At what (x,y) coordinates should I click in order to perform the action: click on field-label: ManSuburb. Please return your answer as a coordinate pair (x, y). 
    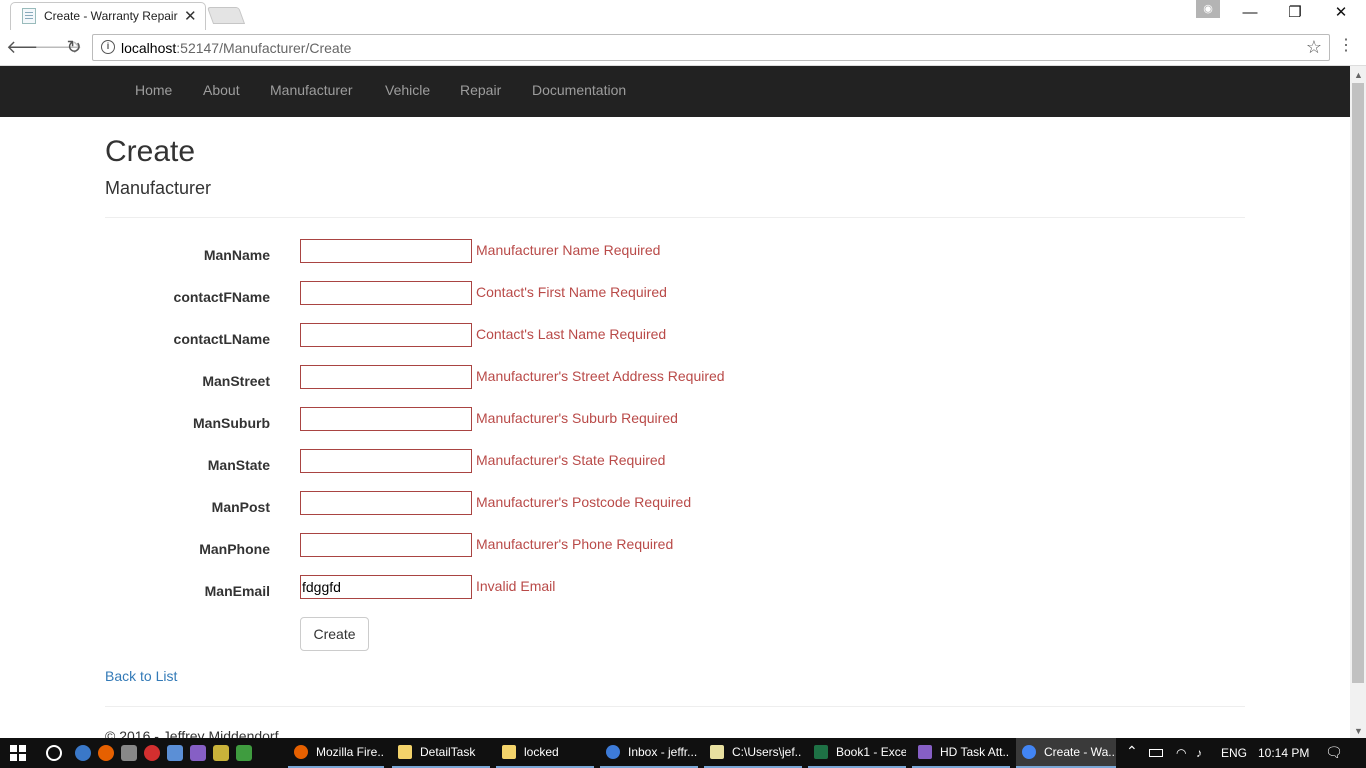
    Looking at the image, I should click on (231, 423).